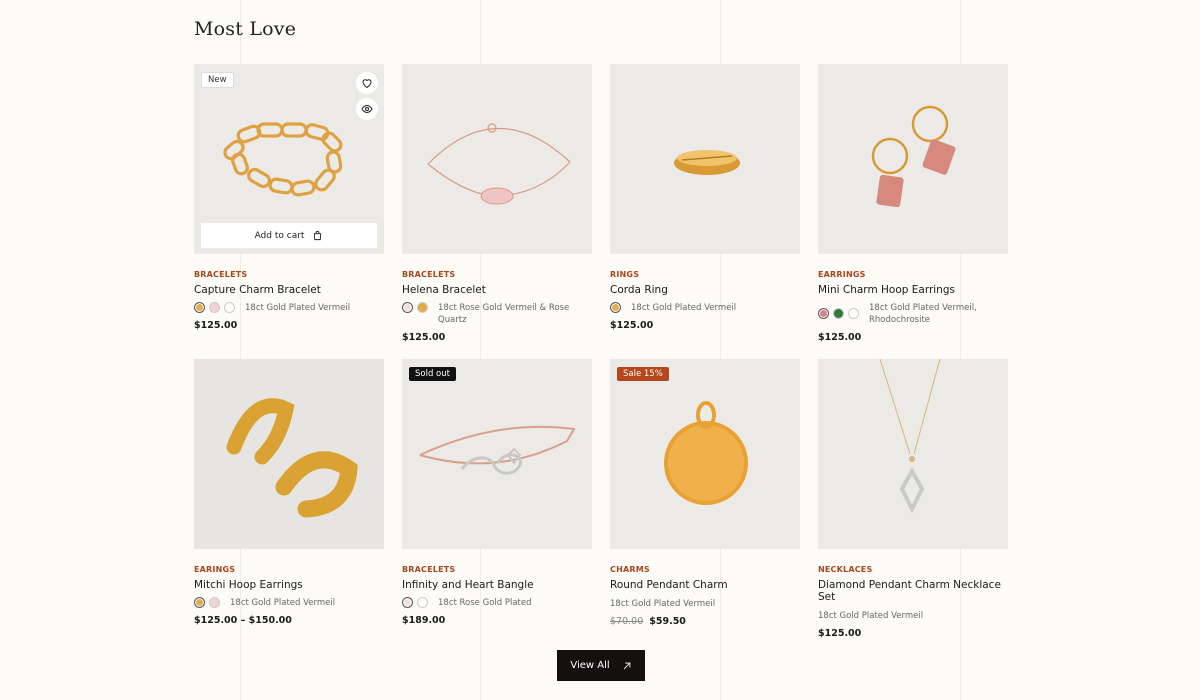  What do you see at coordinates (627, 621) in the screenshot?
I see `original-price: $70.00` at bounding box center [627, 621].